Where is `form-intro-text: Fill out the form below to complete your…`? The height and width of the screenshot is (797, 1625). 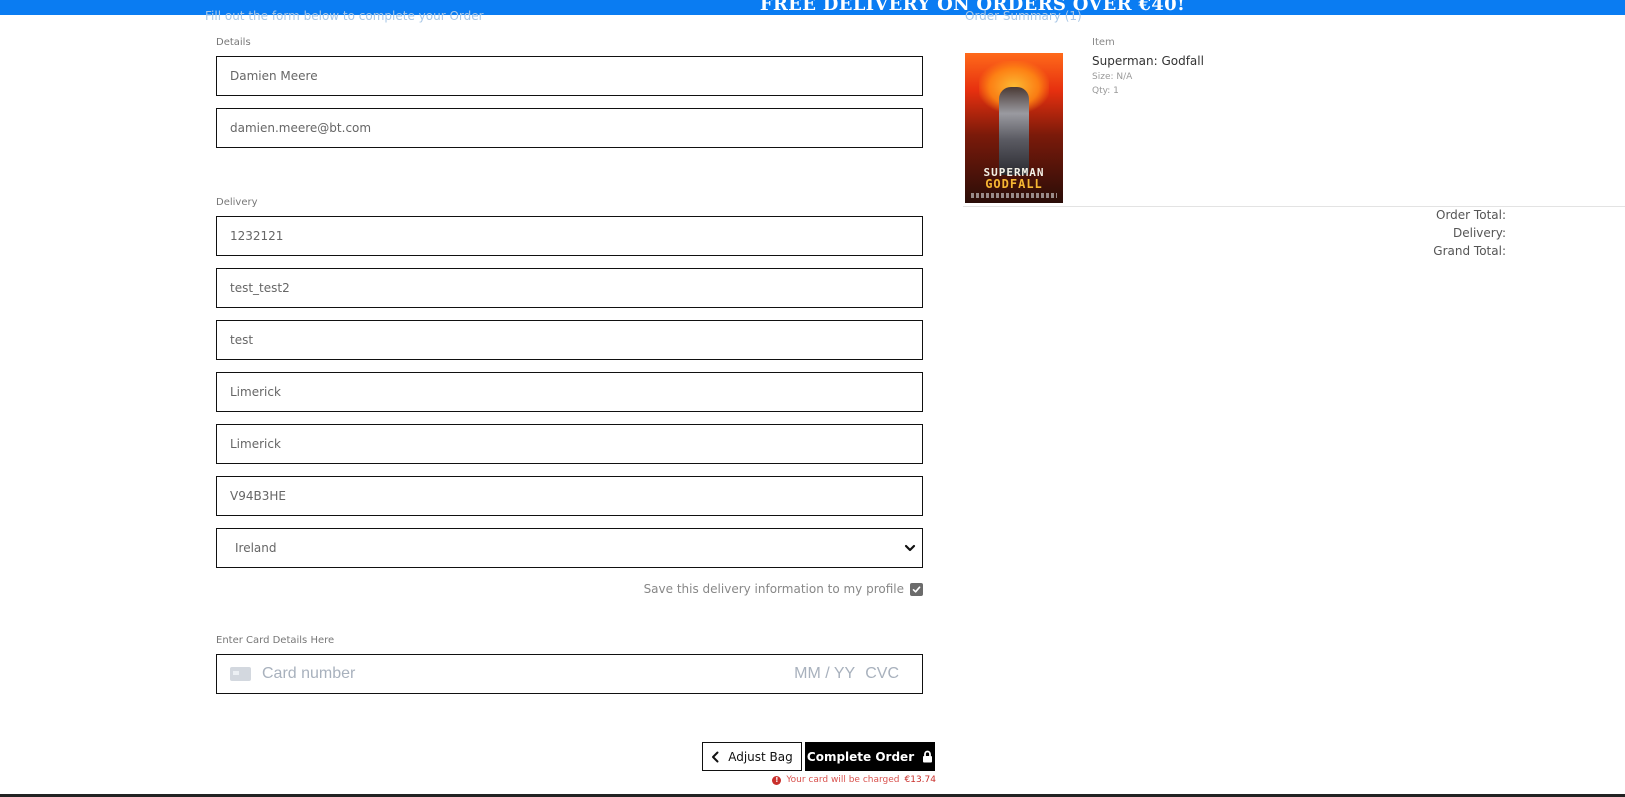
form-intro-text: Fill out the form below to complete your… is located at coordinates (344, 16).